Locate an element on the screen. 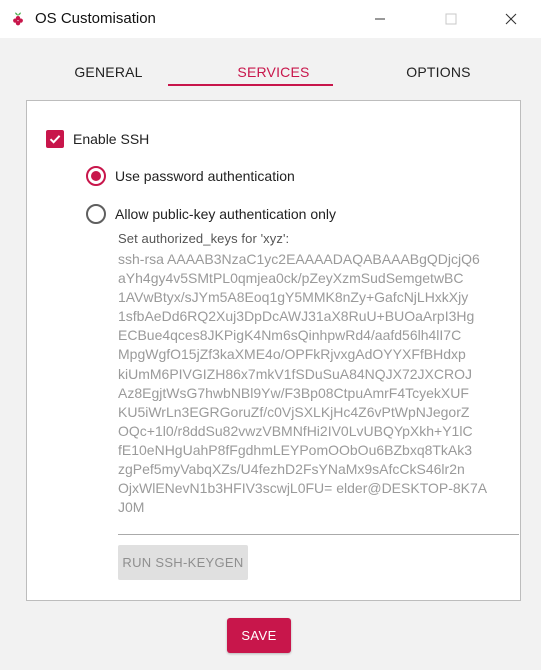 The image size is (541, 670). password-auth-radio is located at coordinates (96, 176).